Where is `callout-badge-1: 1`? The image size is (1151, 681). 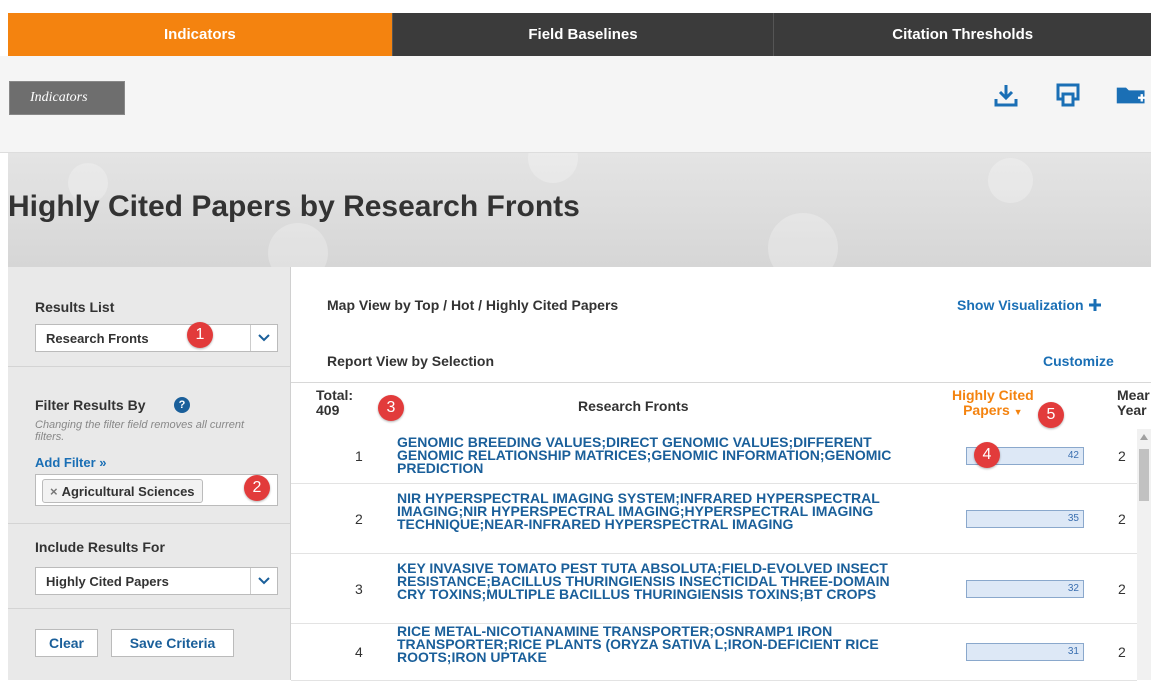
callout-badge-1: 1 is located at coordinates (200, 335).